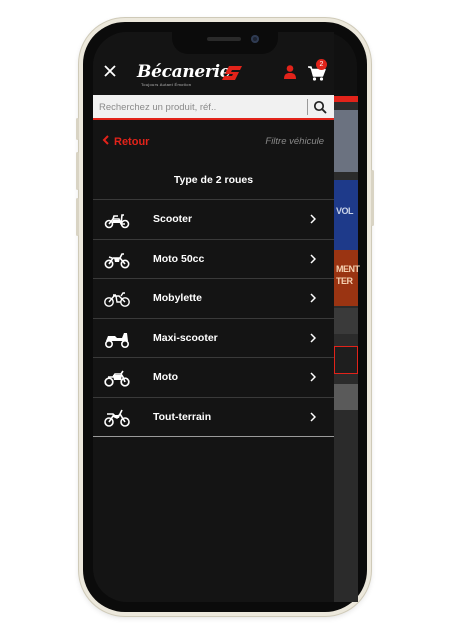 The image size is (450, 637). I want to click on search-icon, so click(320, 107).